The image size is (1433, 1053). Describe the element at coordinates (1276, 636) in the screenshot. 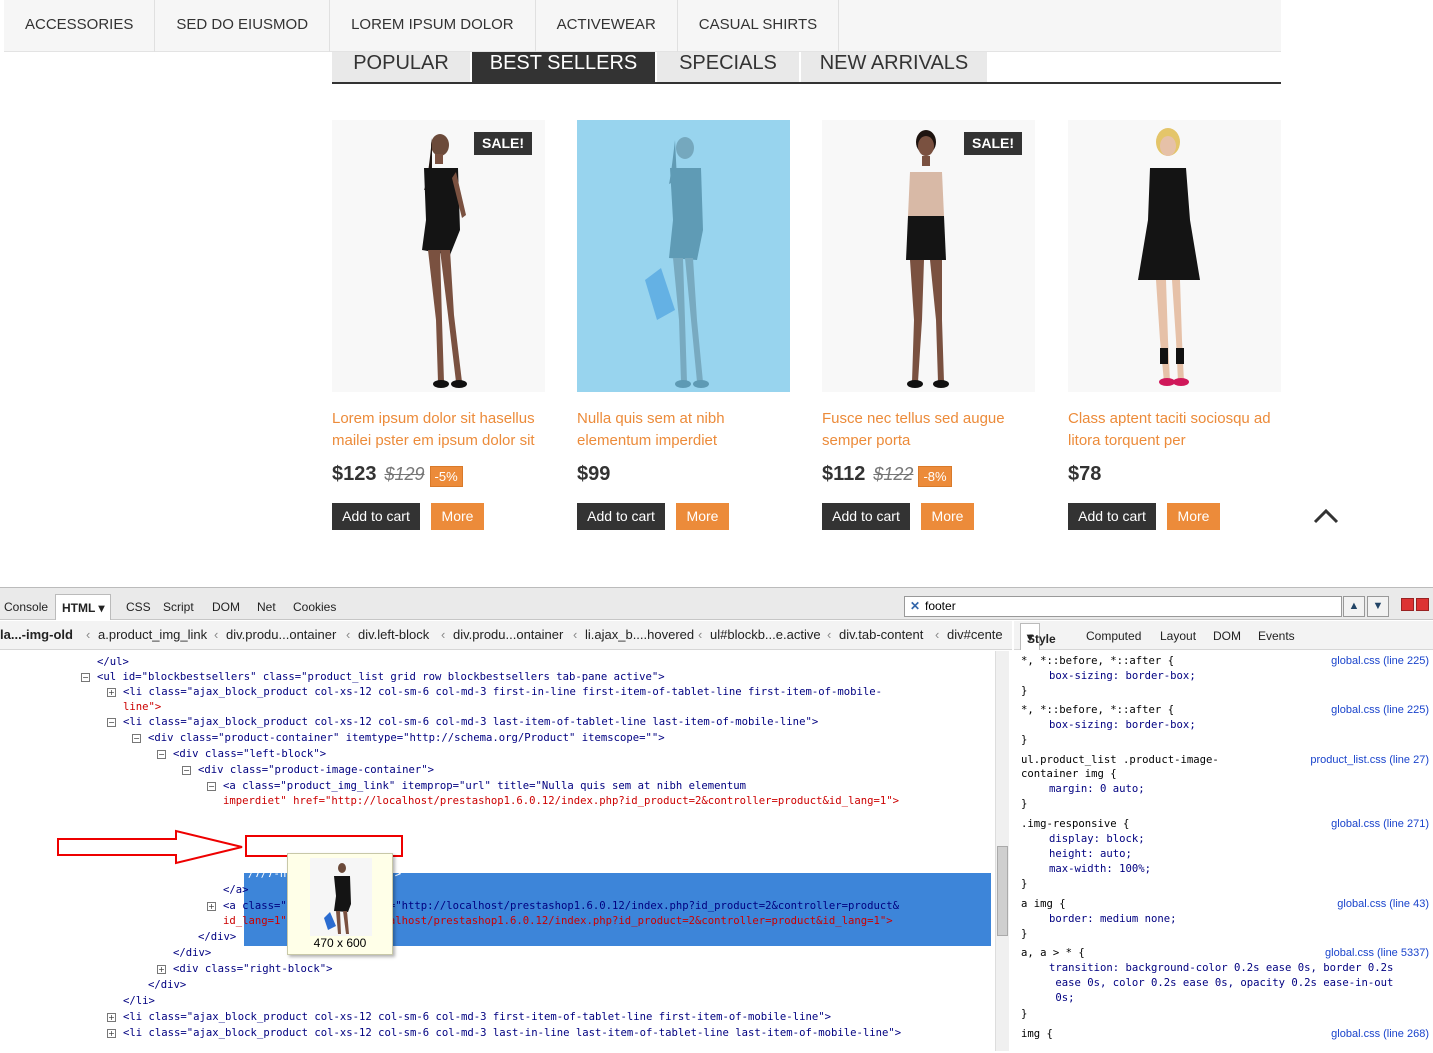

I see `tab-events: Events` at that location.